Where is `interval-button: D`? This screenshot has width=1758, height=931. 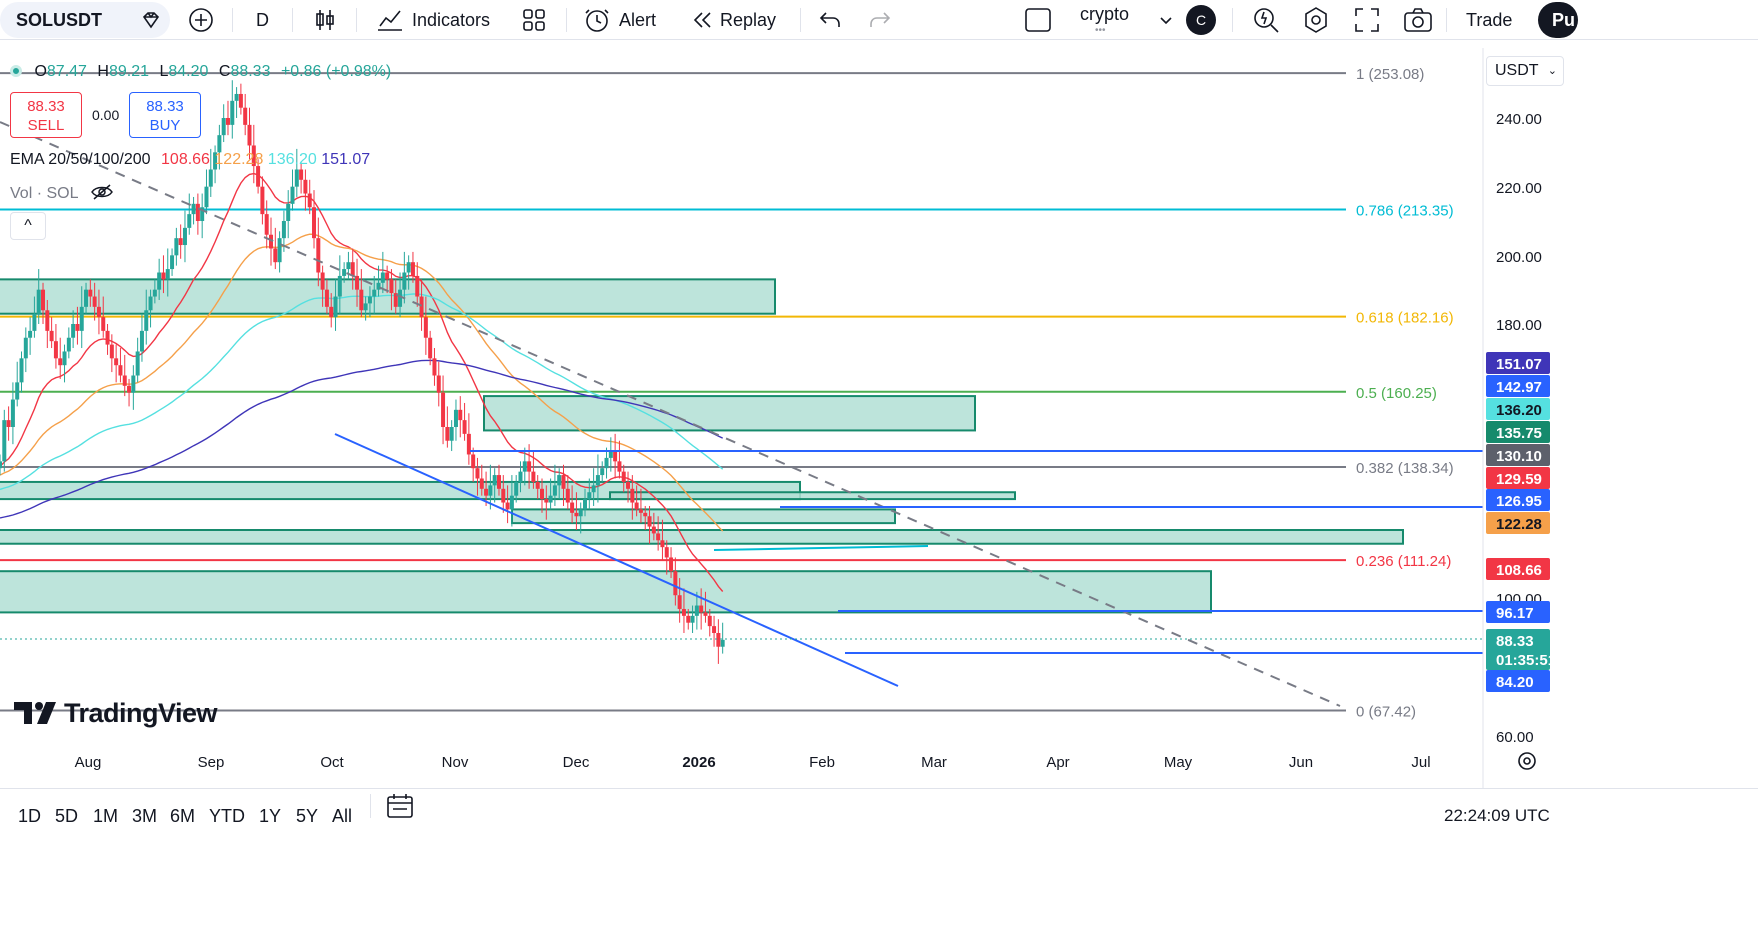 interval-button: D is located at coordinates (262, 20).